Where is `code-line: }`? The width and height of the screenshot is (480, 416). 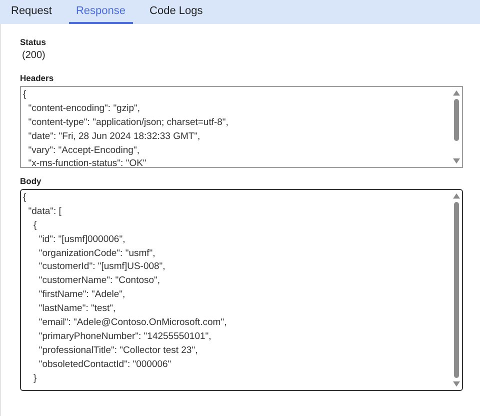
code-line: } is located at coordinates (35, 379).